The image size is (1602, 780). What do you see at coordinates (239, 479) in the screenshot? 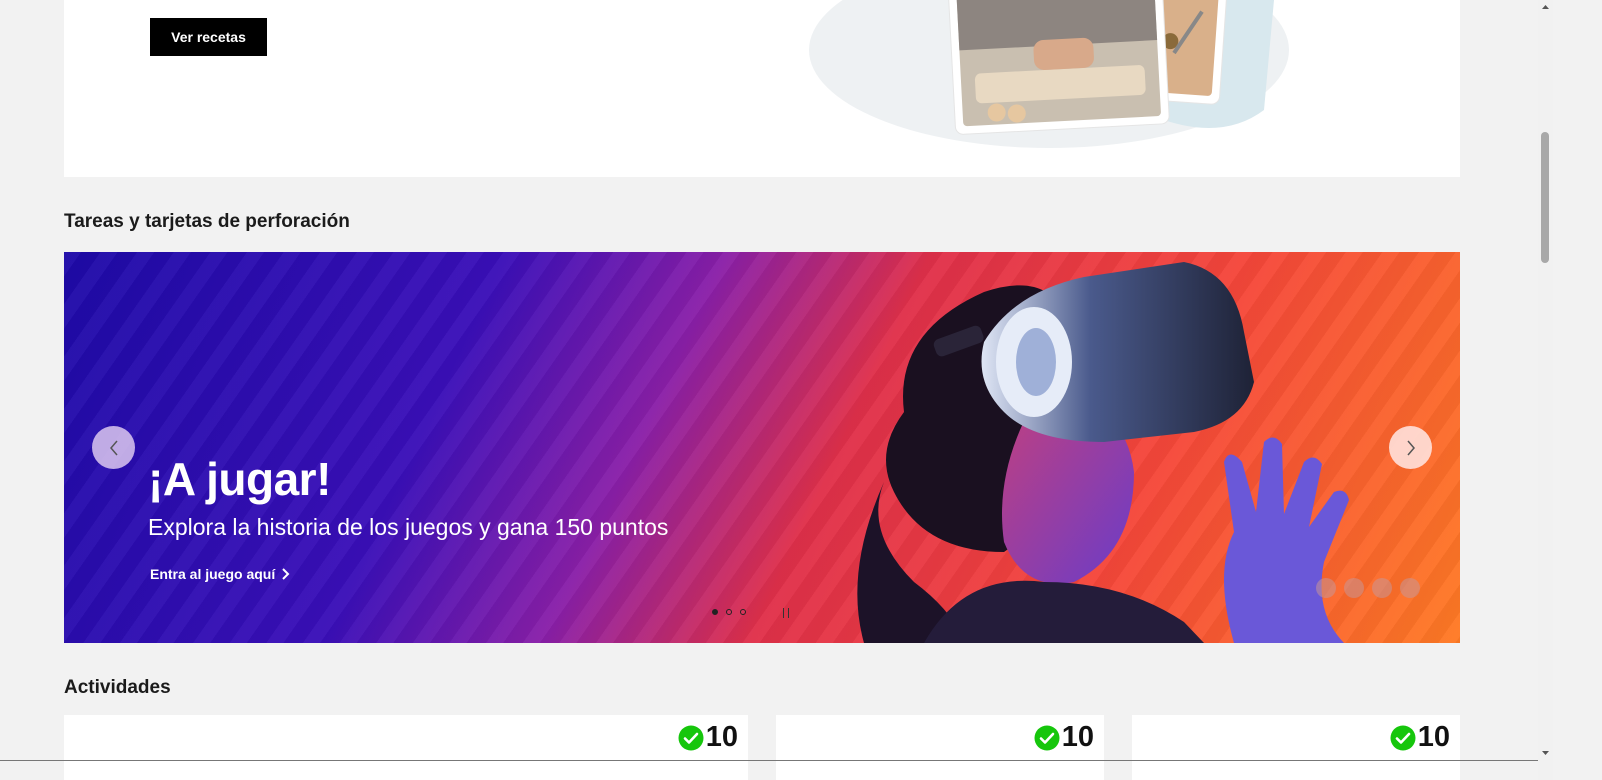
I see `slide-title: ¡A jugar!` at bounding box center [239, 479].